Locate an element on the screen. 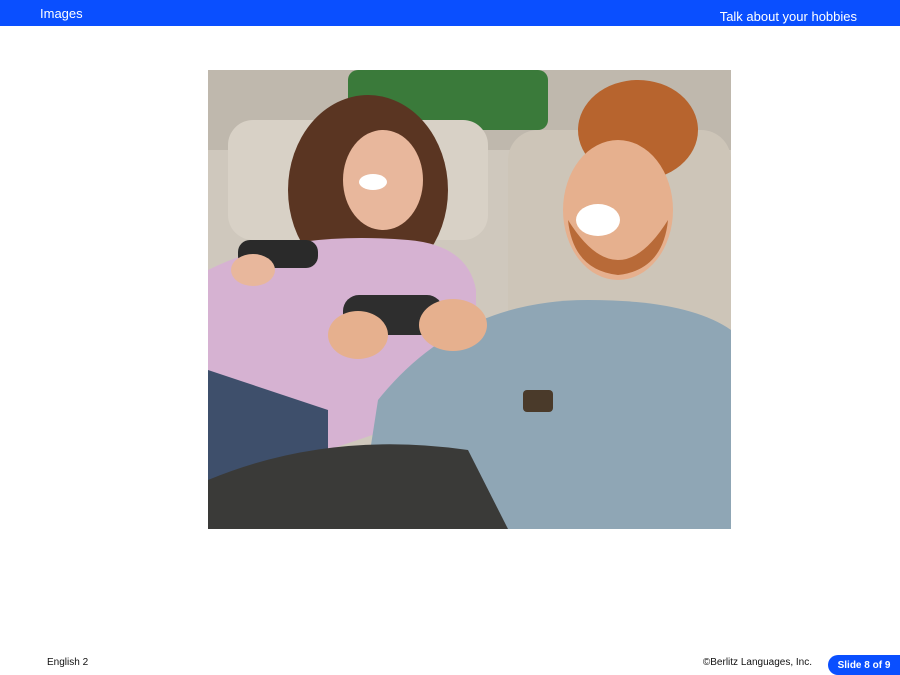  course-label: English 2 is located at coordinates (68, 662).